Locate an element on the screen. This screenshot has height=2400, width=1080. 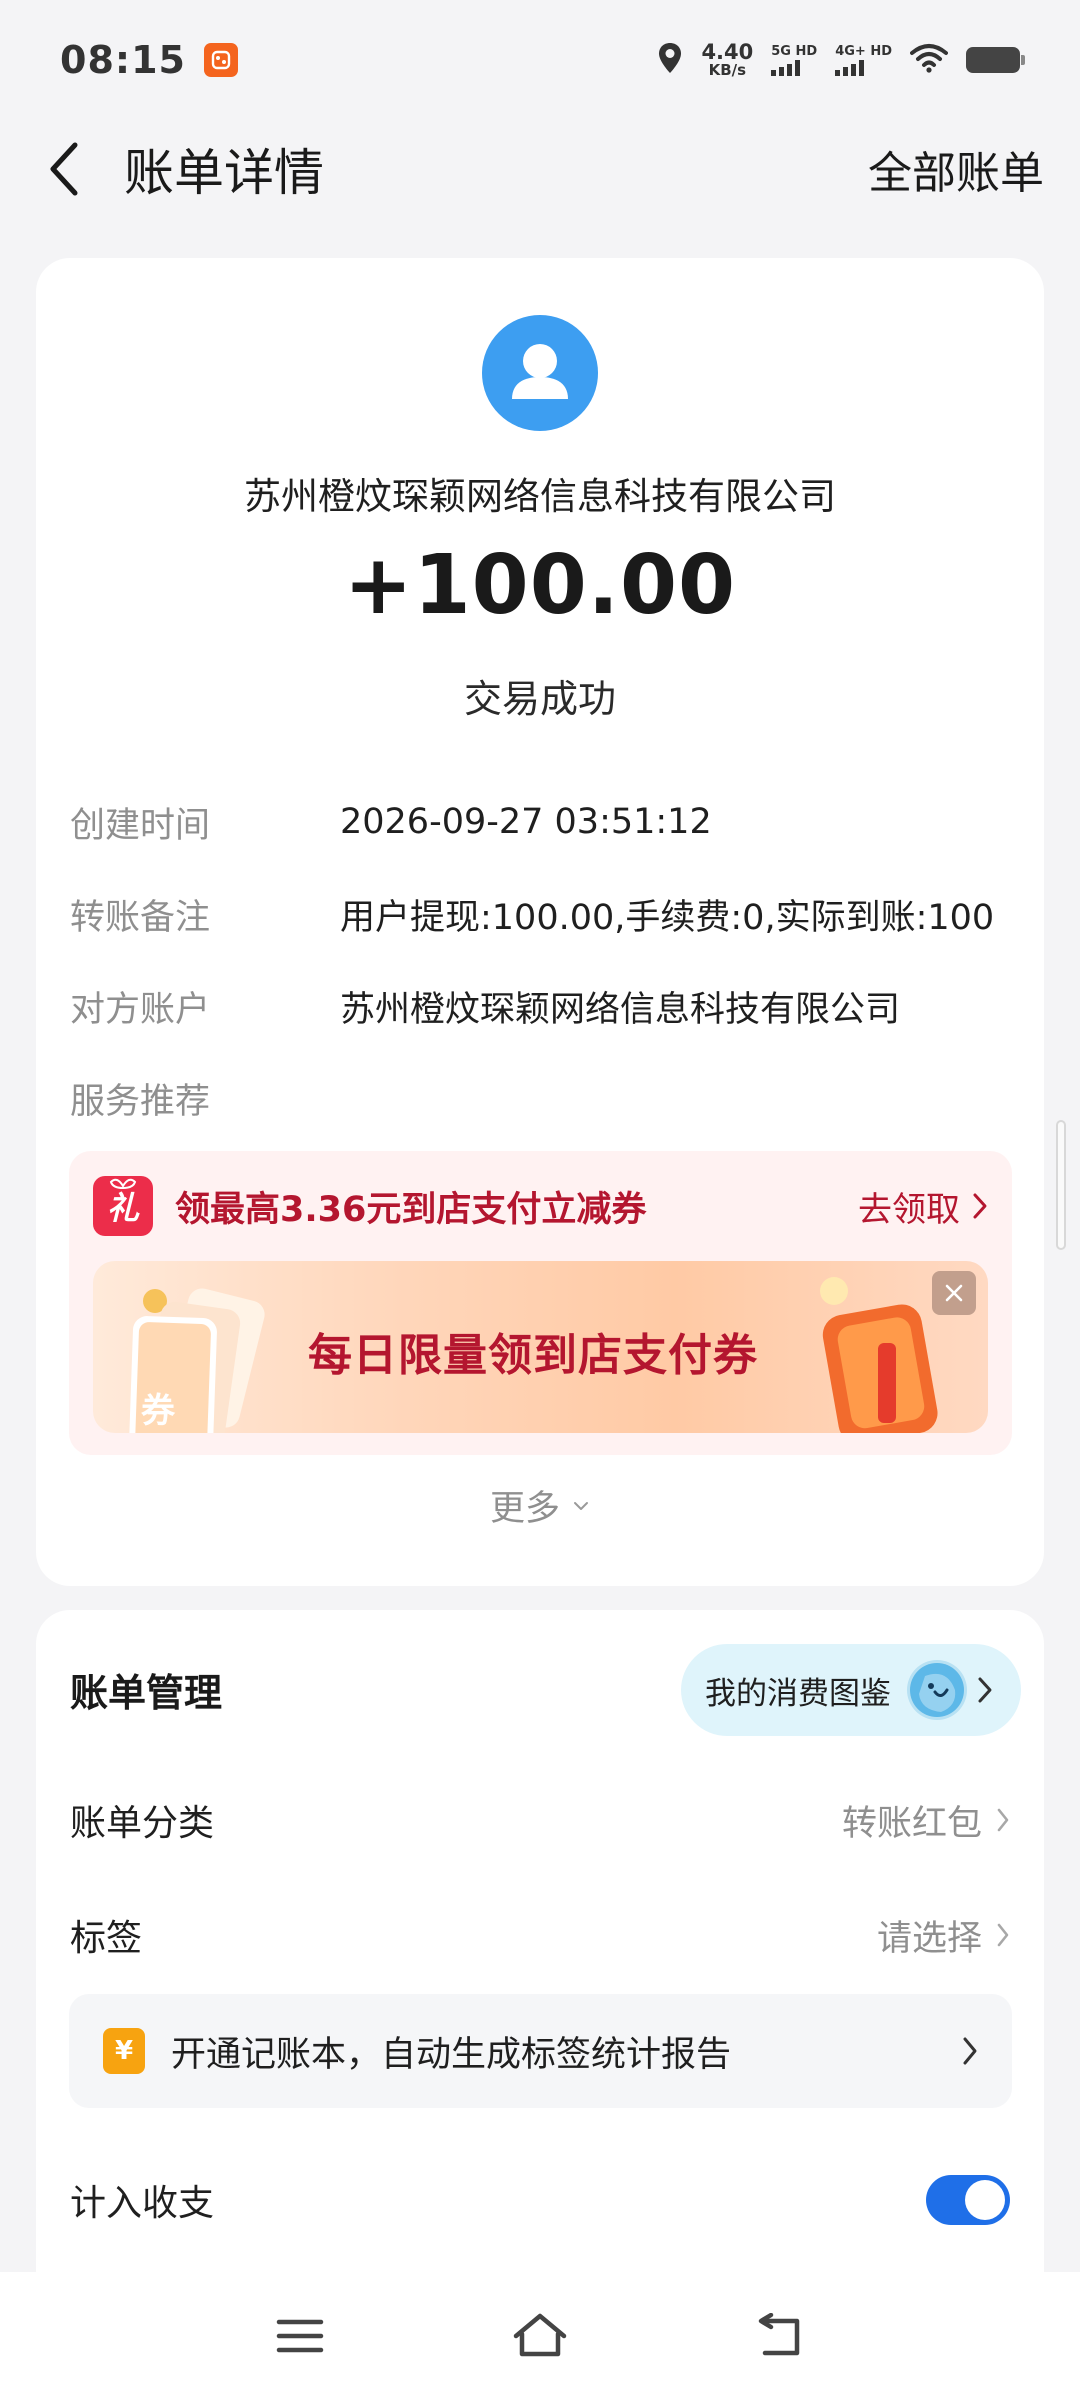
amount: +100.00 is located at coordinates (540, 585).